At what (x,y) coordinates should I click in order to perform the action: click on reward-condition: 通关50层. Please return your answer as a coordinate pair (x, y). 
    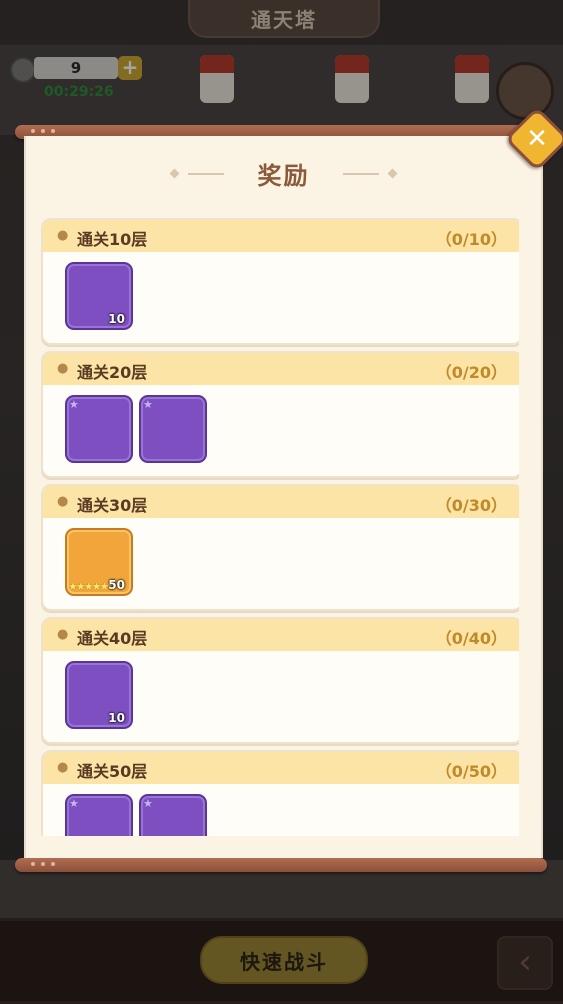
    Looking at the image, I should click on (112, 771).